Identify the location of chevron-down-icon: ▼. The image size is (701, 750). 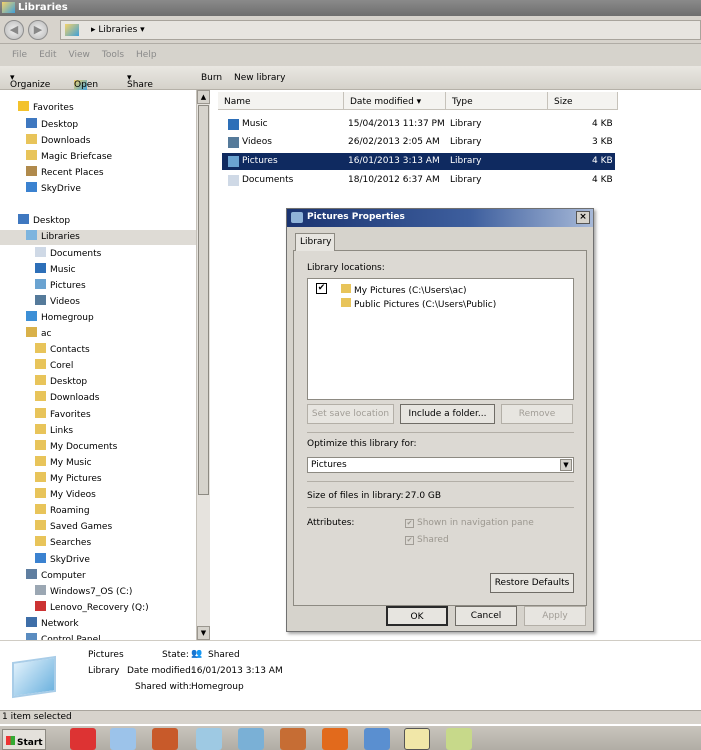
(566, 465).